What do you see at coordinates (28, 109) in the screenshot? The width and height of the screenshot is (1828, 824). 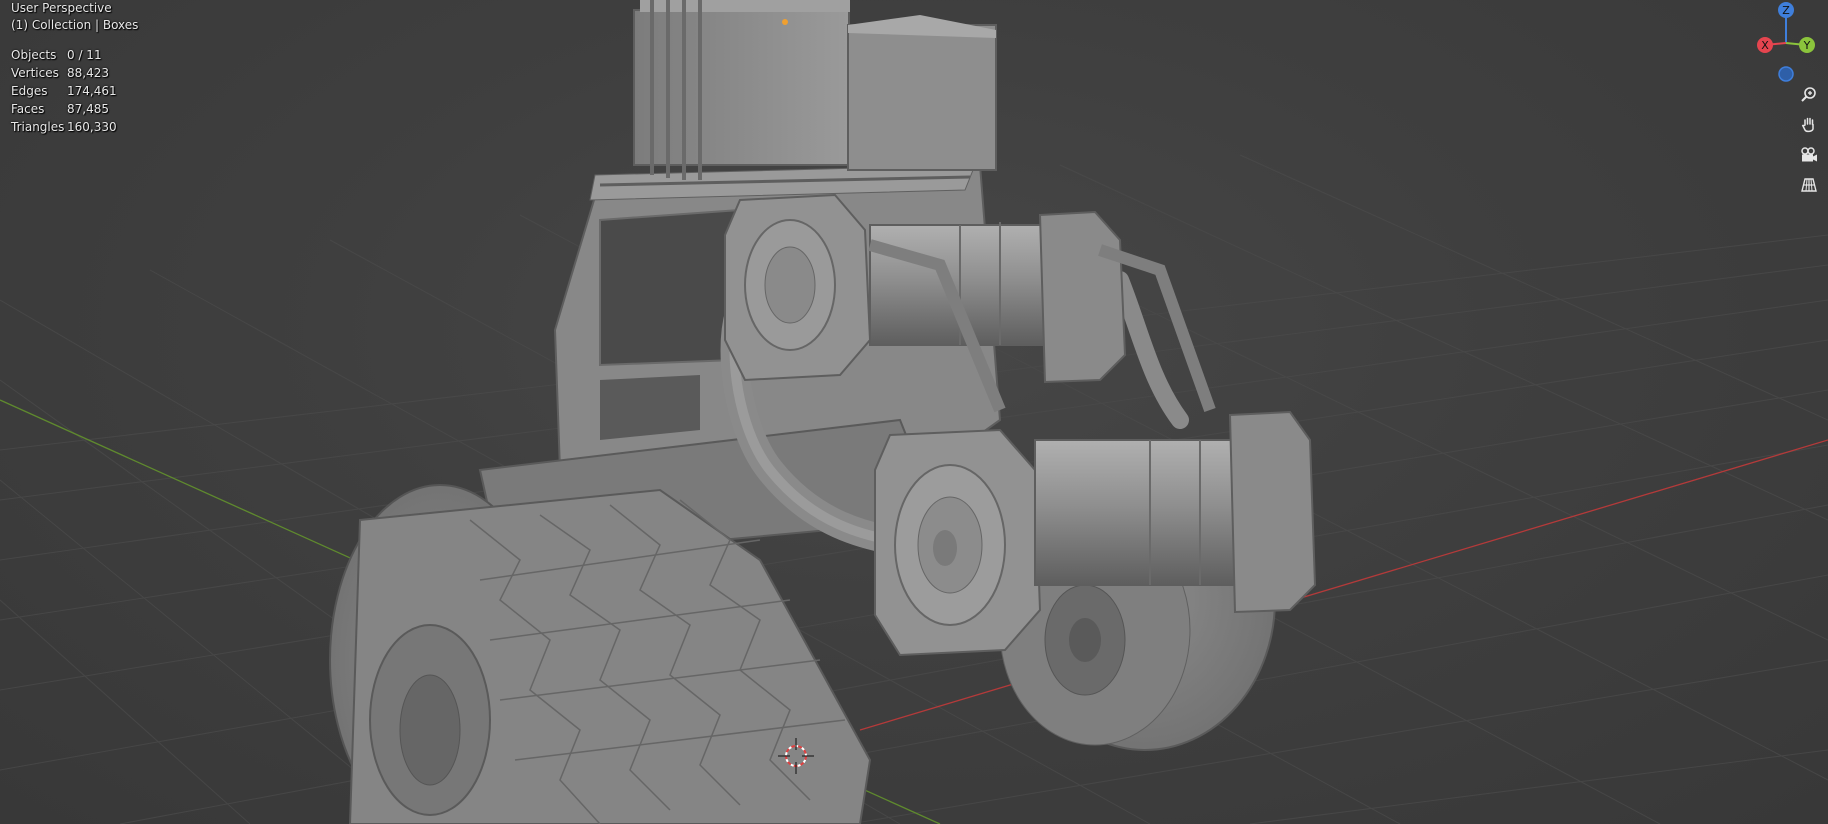 I see `stat-label: Faces` at bounding box center [28, 109].